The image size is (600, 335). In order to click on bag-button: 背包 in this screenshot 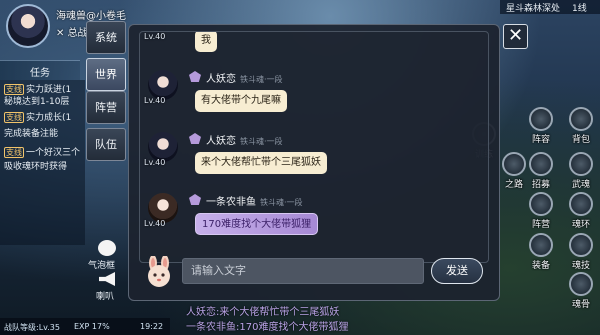, I will do `click(581, 127)`.